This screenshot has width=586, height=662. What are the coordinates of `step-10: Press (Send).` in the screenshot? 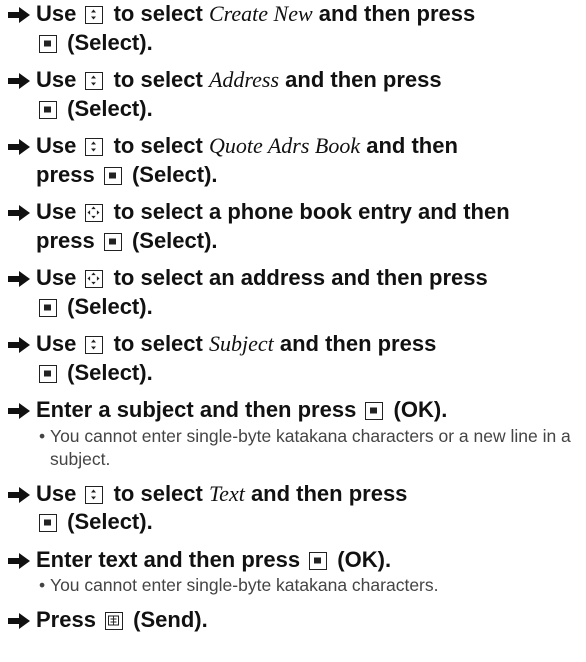 It's located at (296, 620).